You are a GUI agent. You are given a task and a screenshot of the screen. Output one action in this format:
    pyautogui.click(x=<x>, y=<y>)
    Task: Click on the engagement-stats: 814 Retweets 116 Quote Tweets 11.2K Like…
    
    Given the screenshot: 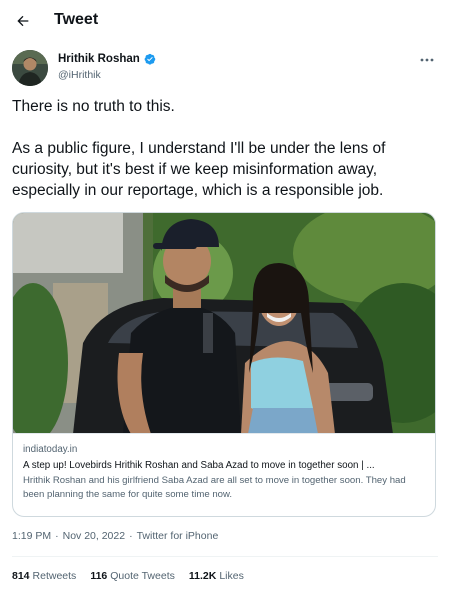 What is the action you would take?
    pyautogui.click(x=128, y=576)
    